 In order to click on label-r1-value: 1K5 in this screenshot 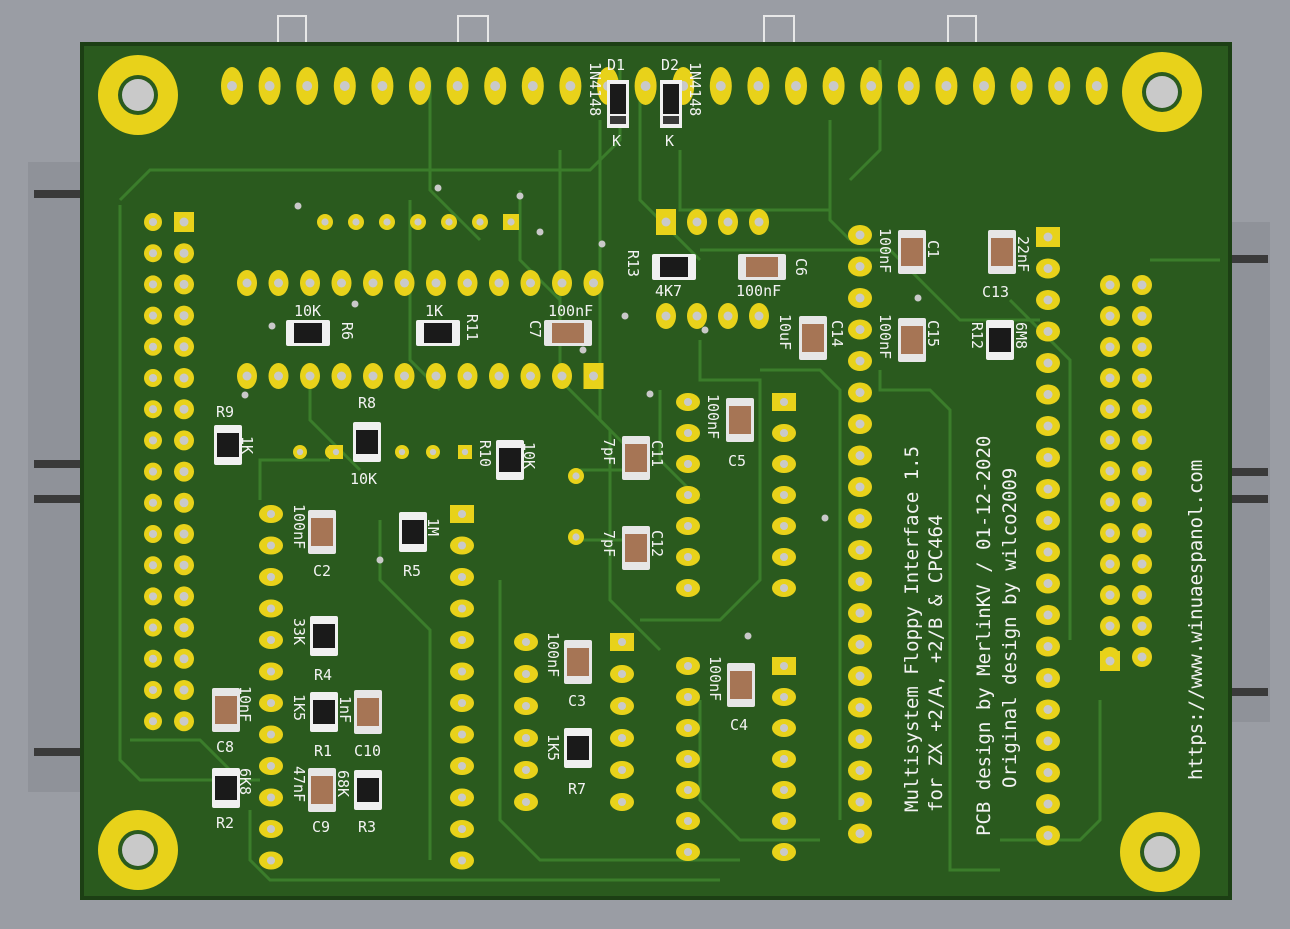, I will do `click(299, 707)`.